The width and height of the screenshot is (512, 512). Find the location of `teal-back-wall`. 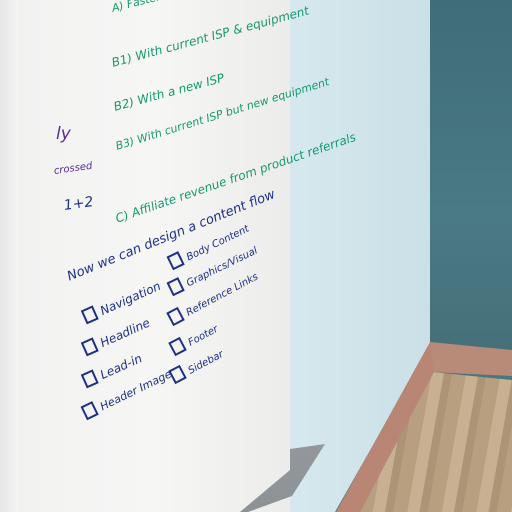

teal-back-wall is located at coordinates (466, 180).